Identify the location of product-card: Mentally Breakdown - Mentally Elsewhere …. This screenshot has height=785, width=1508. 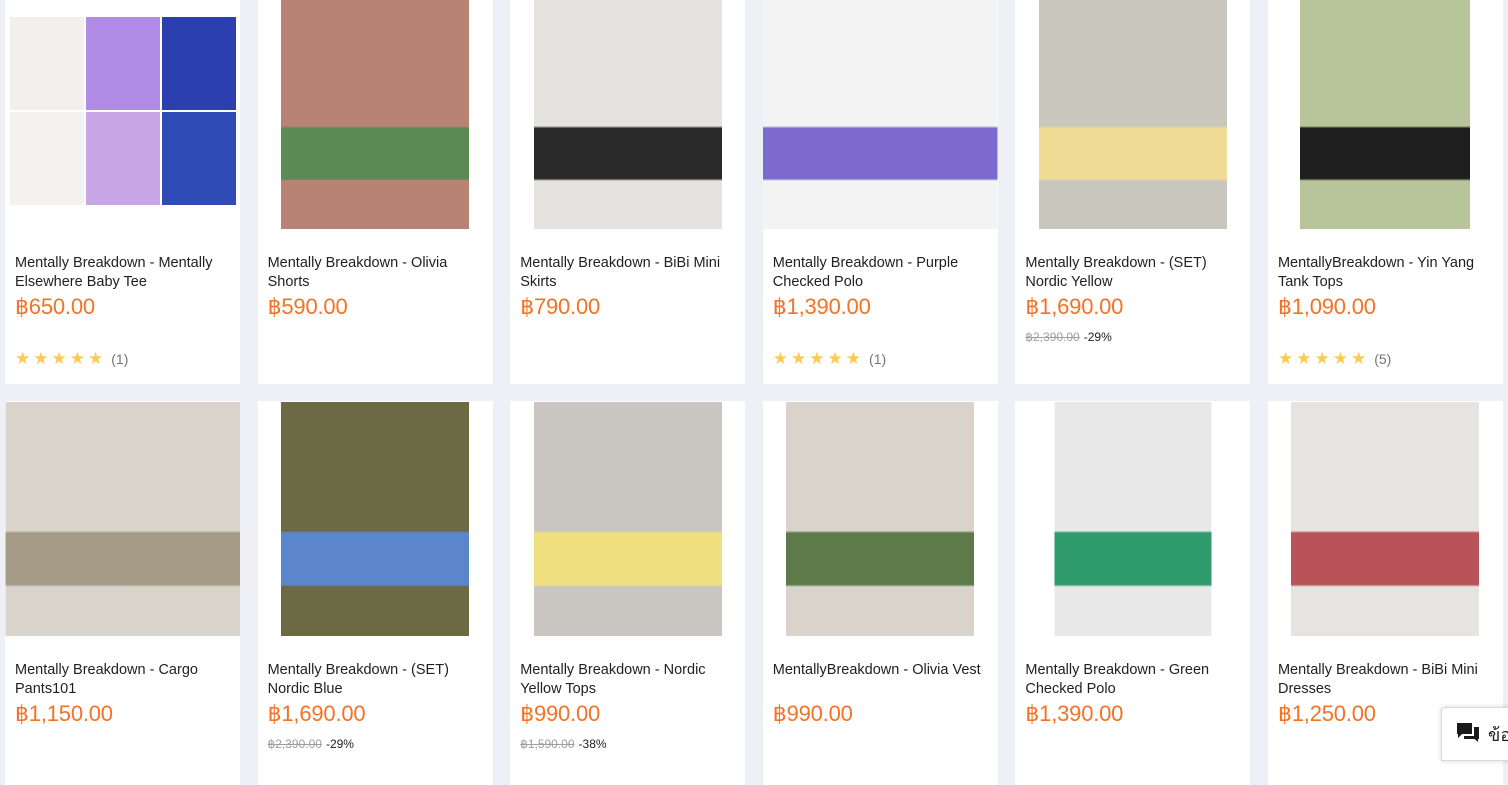
(122, 192).